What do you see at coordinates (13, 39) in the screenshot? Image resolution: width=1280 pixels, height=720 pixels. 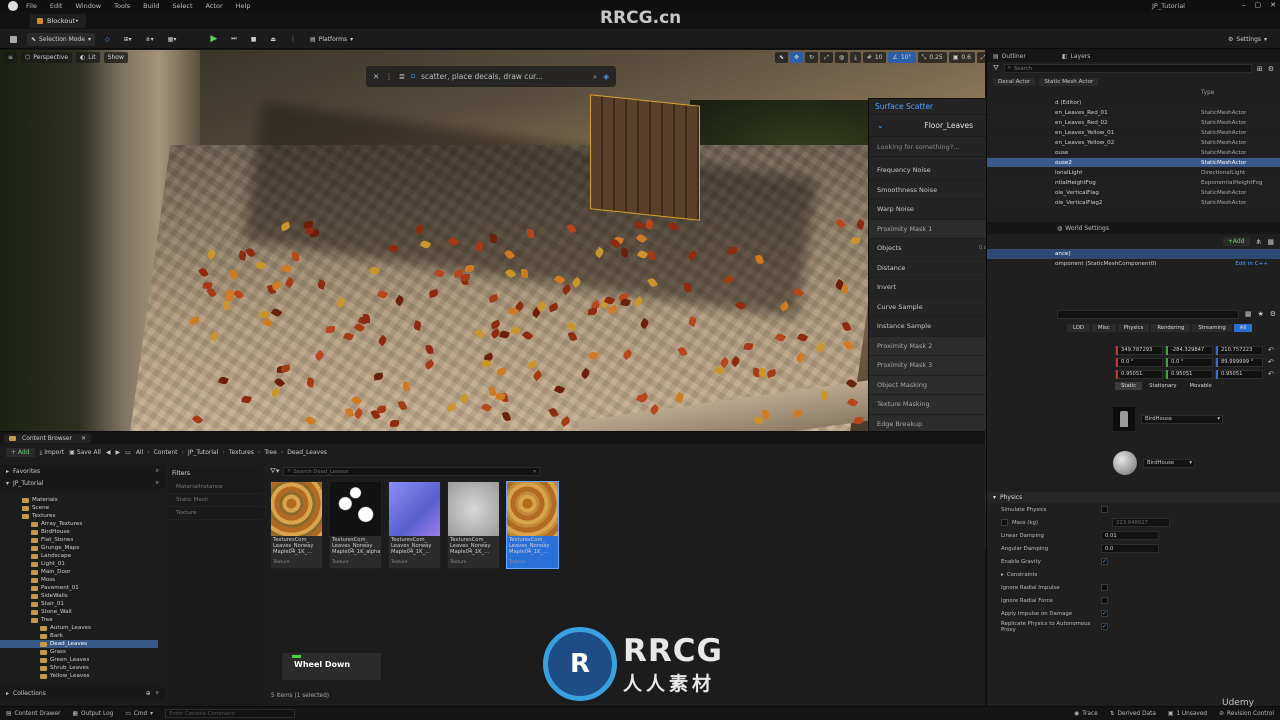 I see `save-current-level-button` at bounding box center [13, 39].